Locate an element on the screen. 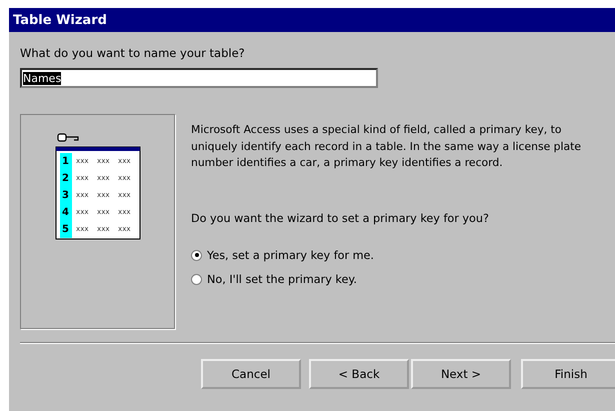 Image resolution: width=615 pixels, height=411 pixels. wizard-button: < Back is located at coordinates (359, 374).